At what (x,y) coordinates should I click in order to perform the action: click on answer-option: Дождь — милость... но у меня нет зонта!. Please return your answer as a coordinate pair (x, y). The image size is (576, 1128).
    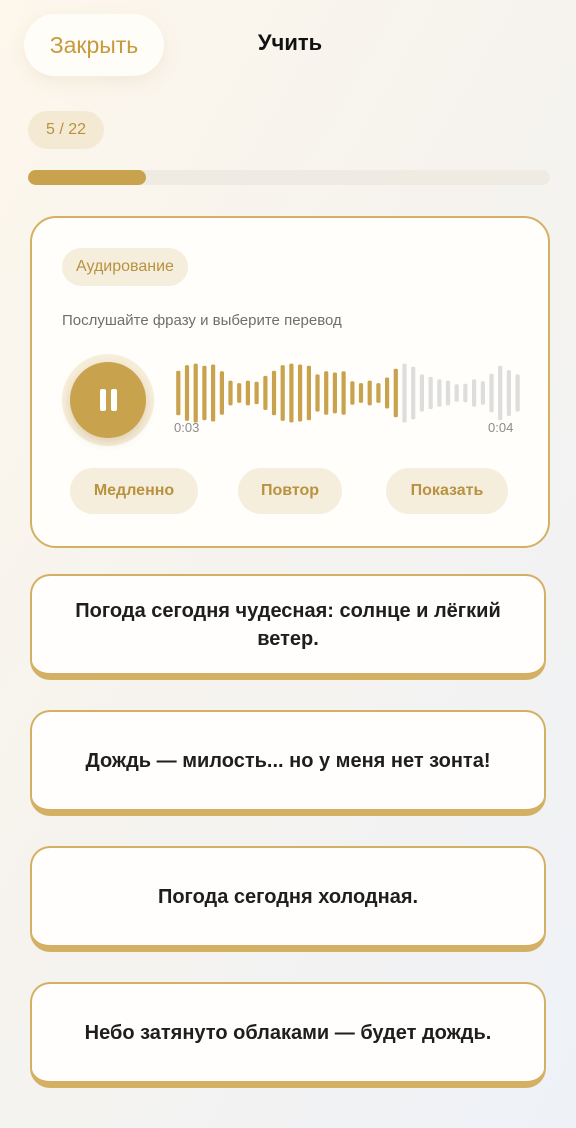
    Looking at the image, I should click on (288, 763).